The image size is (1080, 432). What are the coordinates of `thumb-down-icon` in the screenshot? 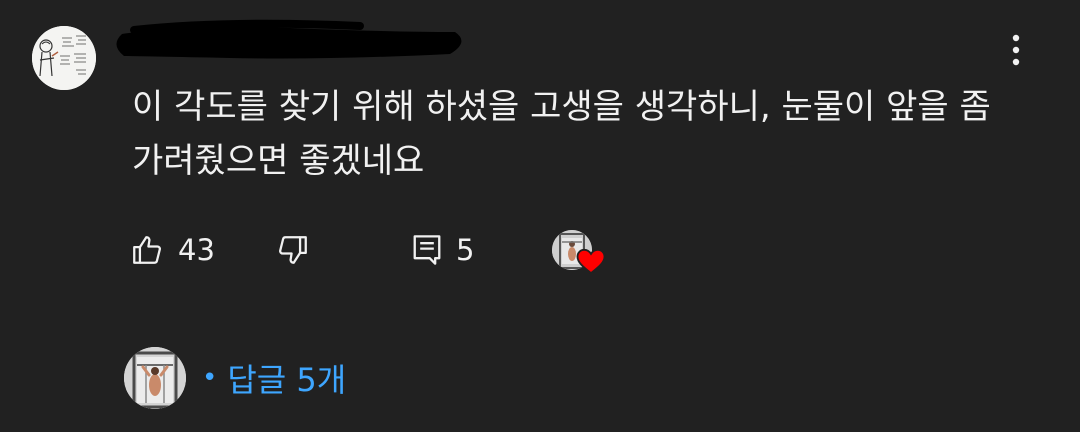 It's located at (293, 250).